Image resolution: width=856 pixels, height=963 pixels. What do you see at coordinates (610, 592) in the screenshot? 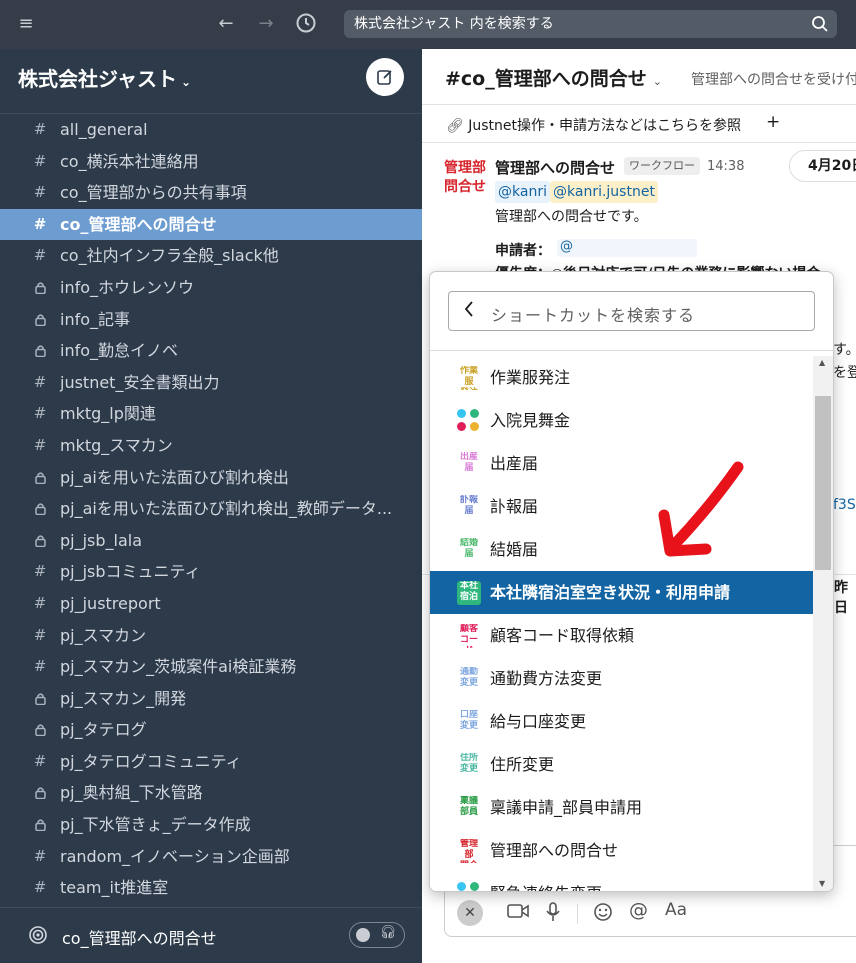
I see `shortcut-label: 本社隣宿泊室空き状況・利用申請` at bounding box center [610, 592].